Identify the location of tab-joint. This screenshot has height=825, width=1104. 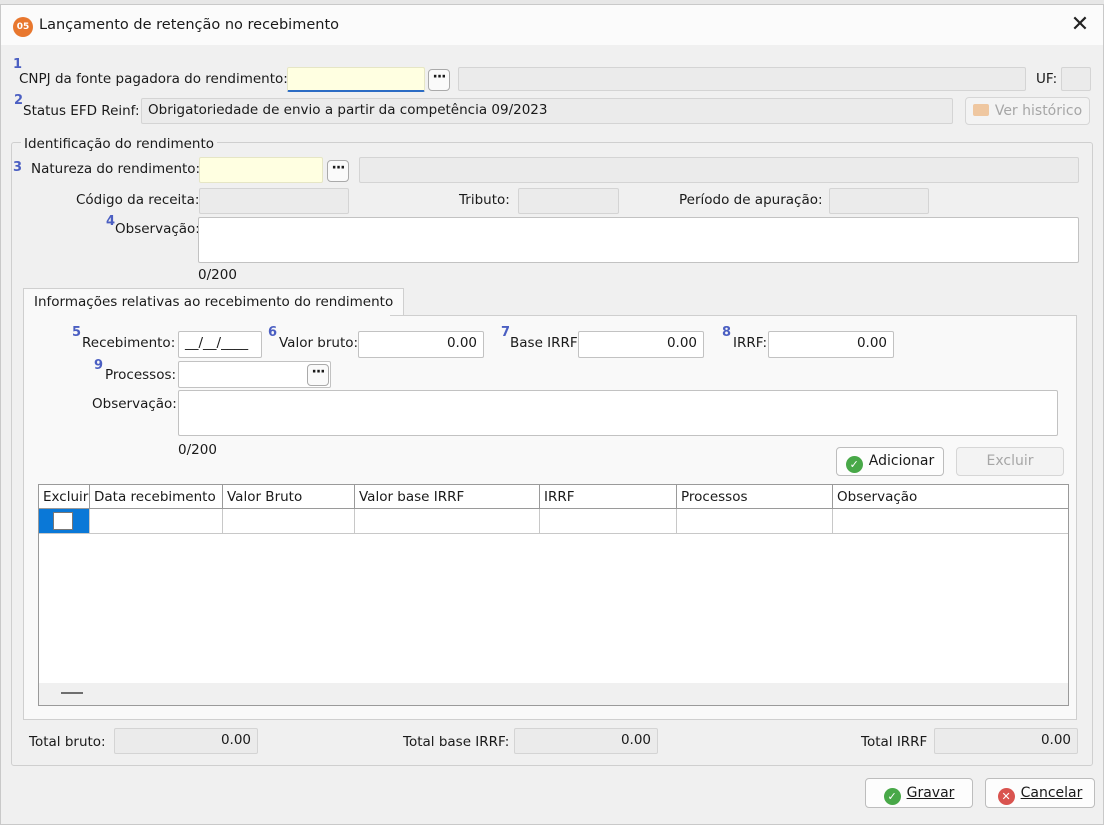
(207, 315).